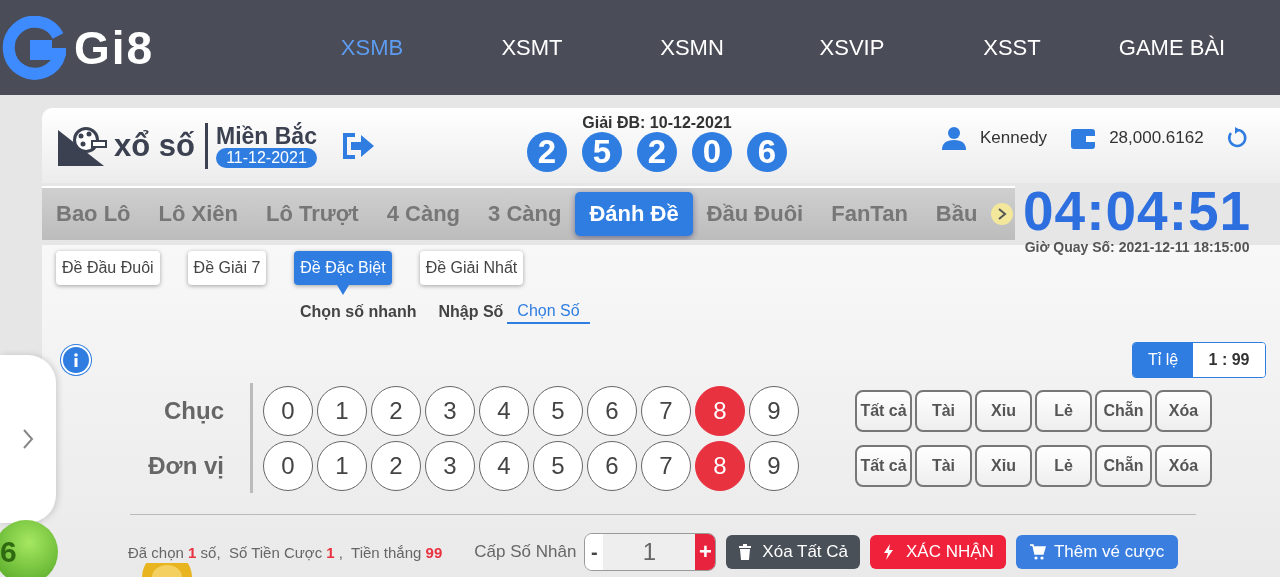 This screenshot has height=577, width=1280. I want to click on date-badge: 11-12-2021, so click(266, 157).